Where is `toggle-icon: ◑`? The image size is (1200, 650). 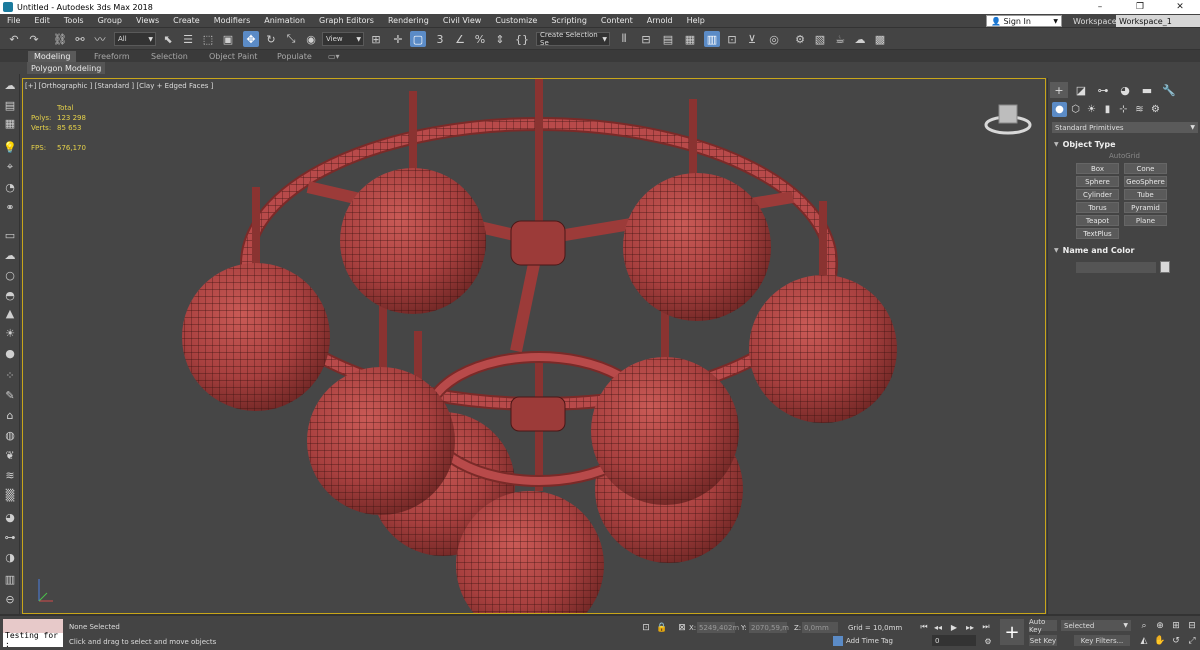
toggle-icon: ◑ is located at coordinates (10, 557).